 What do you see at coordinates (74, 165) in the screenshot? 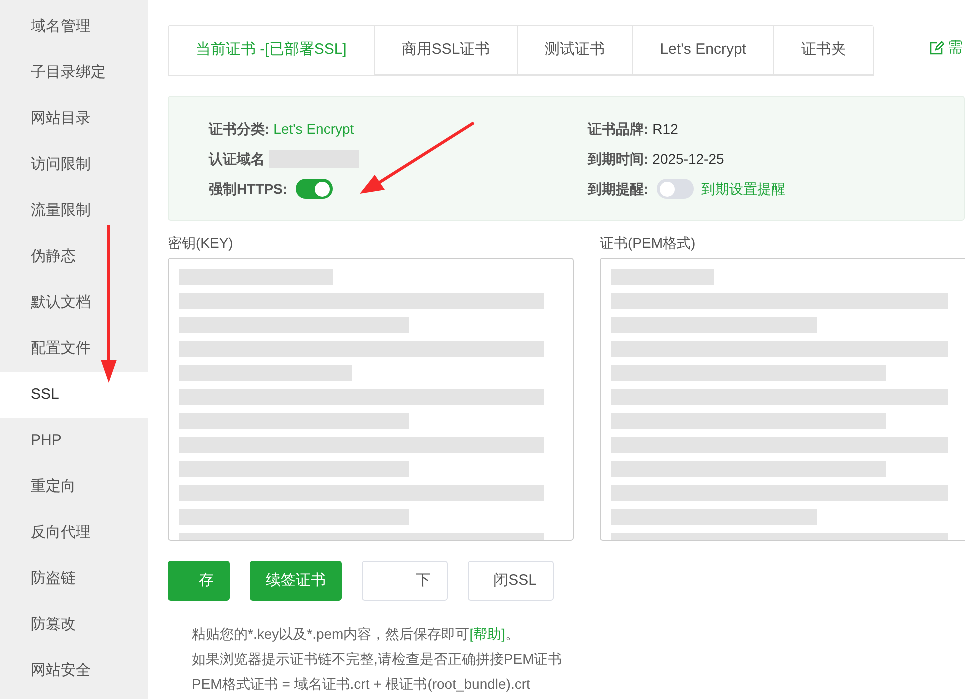
I see `sidebar-item: 访问限制` at bounding box center [74, 165].